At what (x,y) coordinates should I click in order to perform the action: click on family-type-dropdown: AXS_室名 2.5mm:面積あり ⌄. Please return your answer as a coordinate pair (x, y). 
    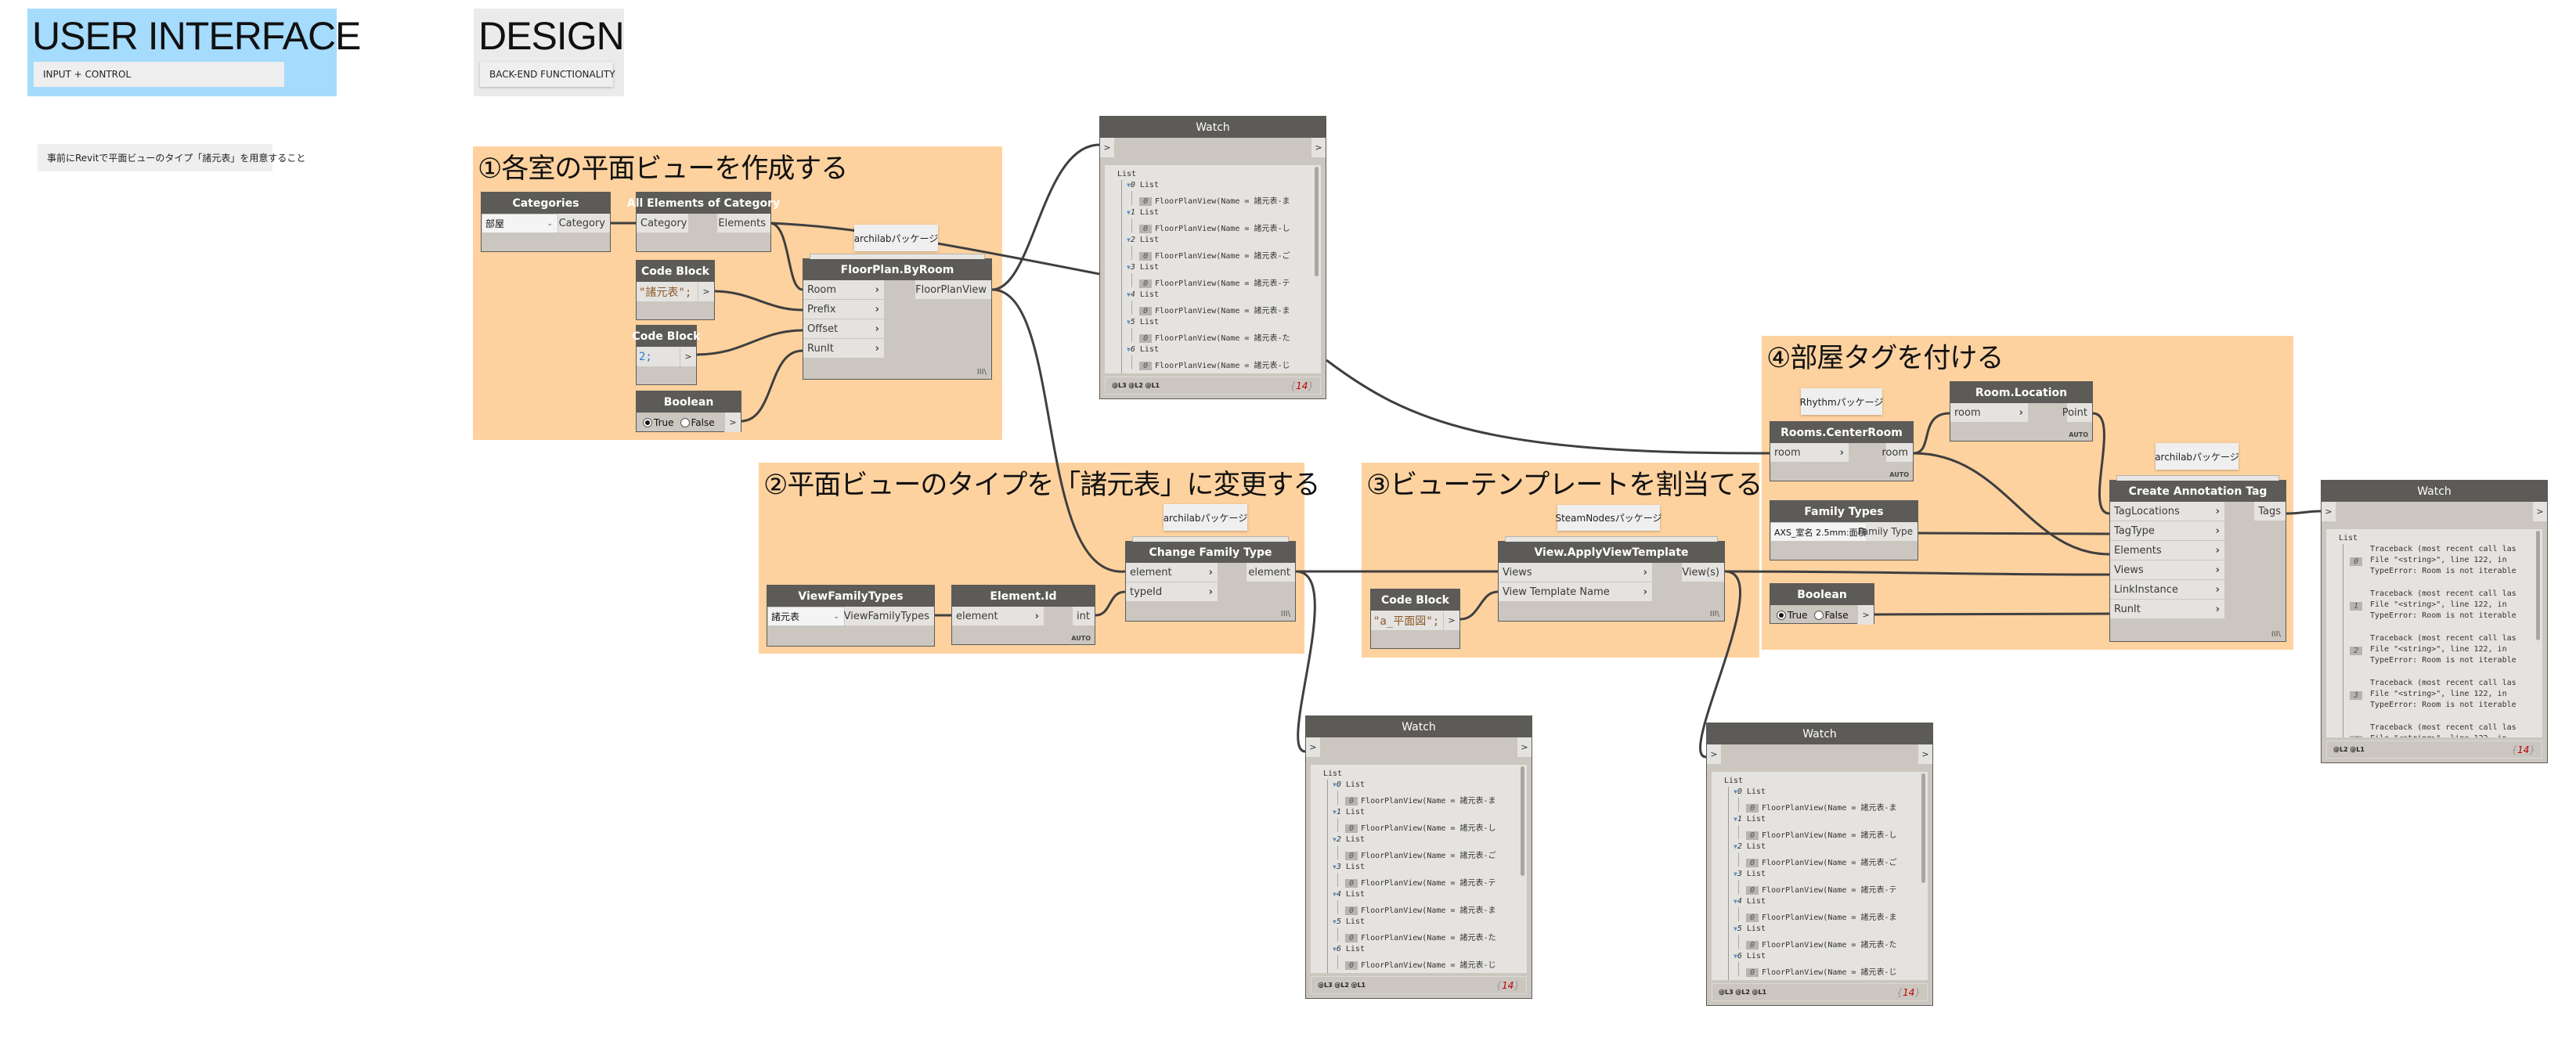
    Looking at the image, I should click on (1827, 532).